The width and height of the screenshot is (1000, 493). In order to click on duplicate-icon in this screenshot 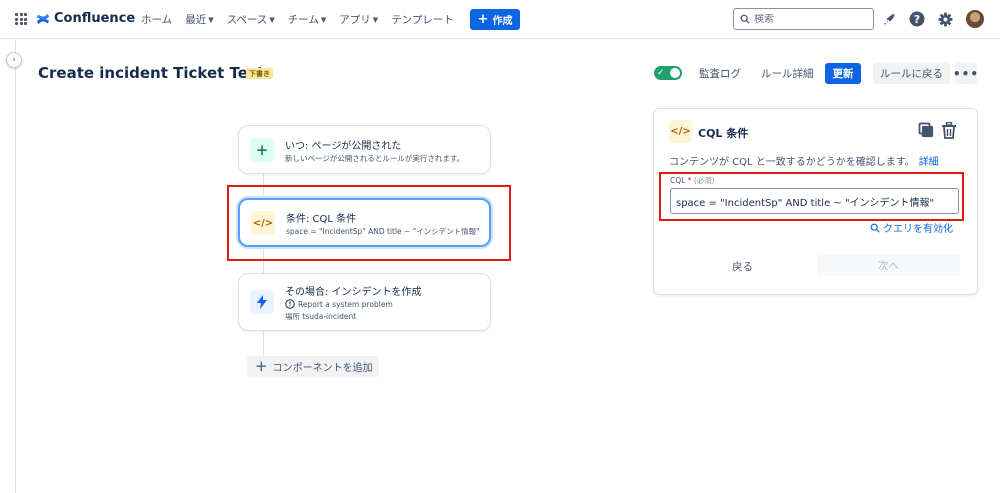, I will do `click(926, 130)`.